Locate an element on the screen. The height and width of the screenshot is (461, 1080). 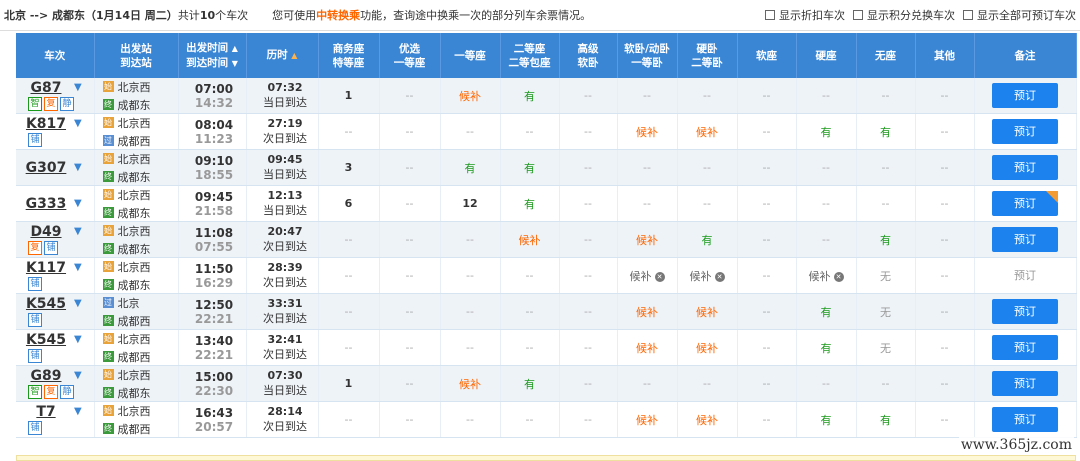
seat-availability: 6 is located at coordinates (349, 203).